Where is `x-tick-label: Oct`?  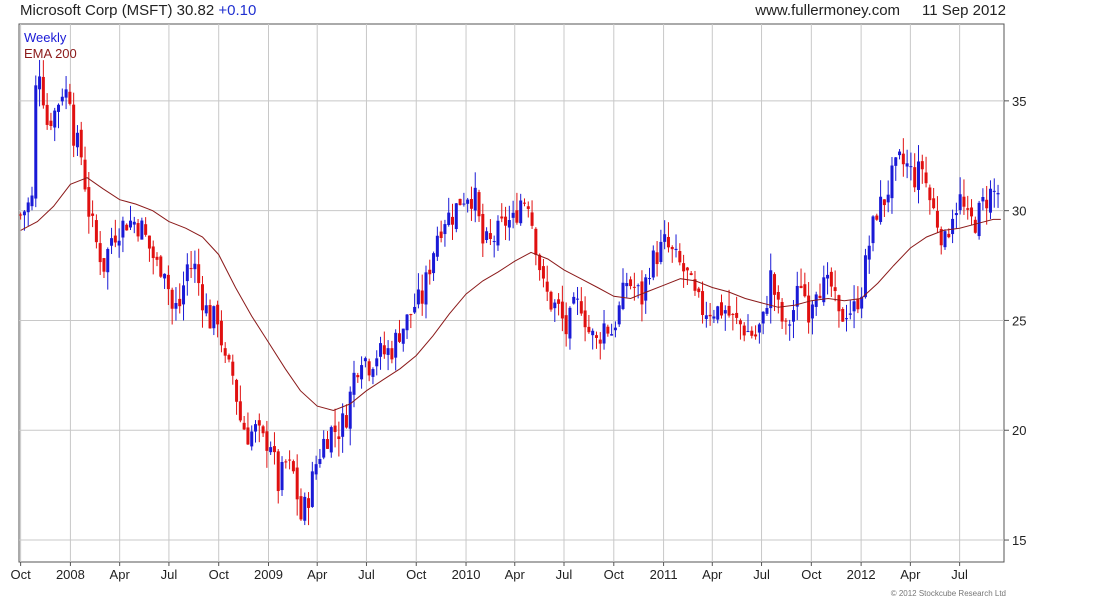 x-tick-label: Oct is located at coordinates (614, 574).